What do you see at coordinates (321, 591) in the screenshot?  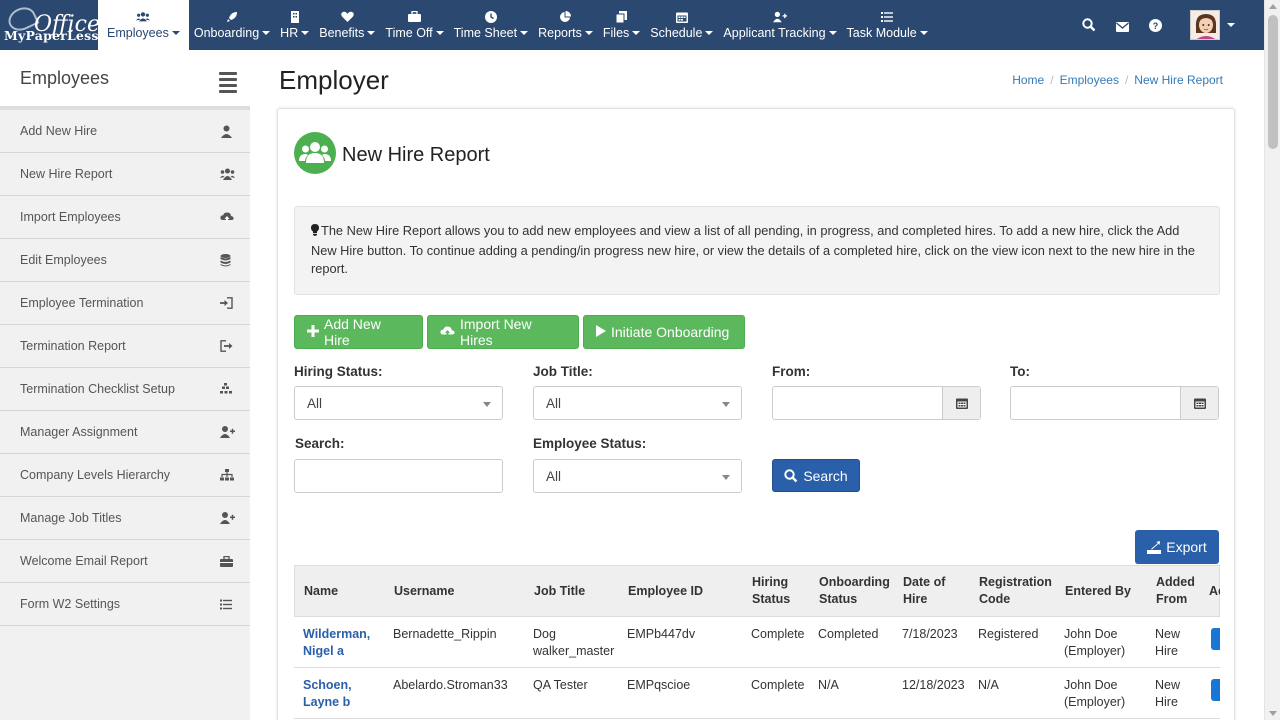 I see `col-name: Name` at bounding box center [321, 591].